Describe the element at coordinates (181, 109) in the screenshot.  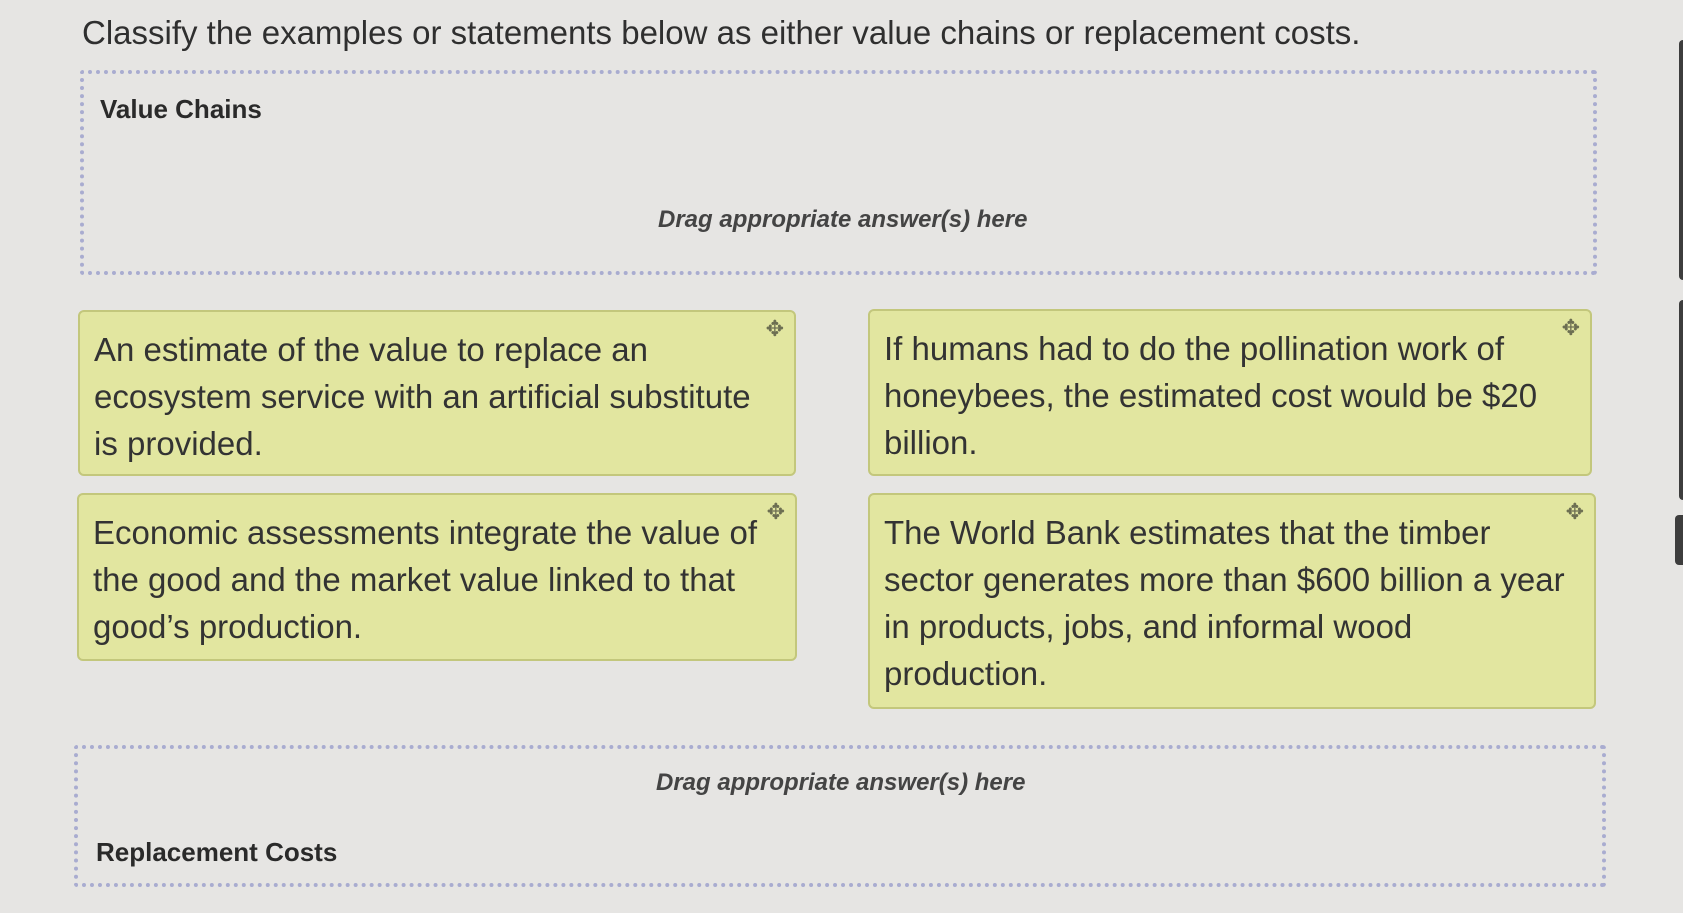
I see `value-chains-title: Value Chains` at that location.